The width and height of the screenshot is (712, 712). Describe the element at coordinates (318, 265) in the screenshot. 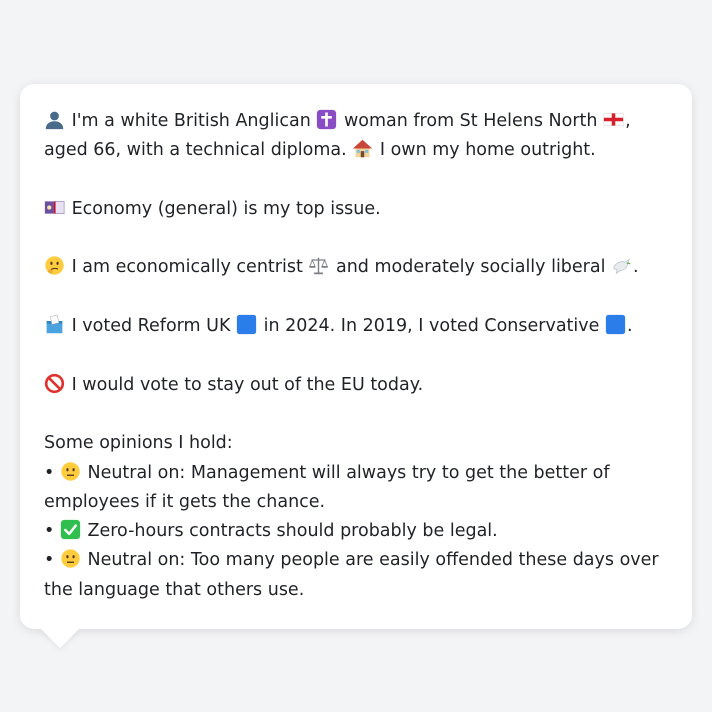

I see `balance-scale-icon` at that location.